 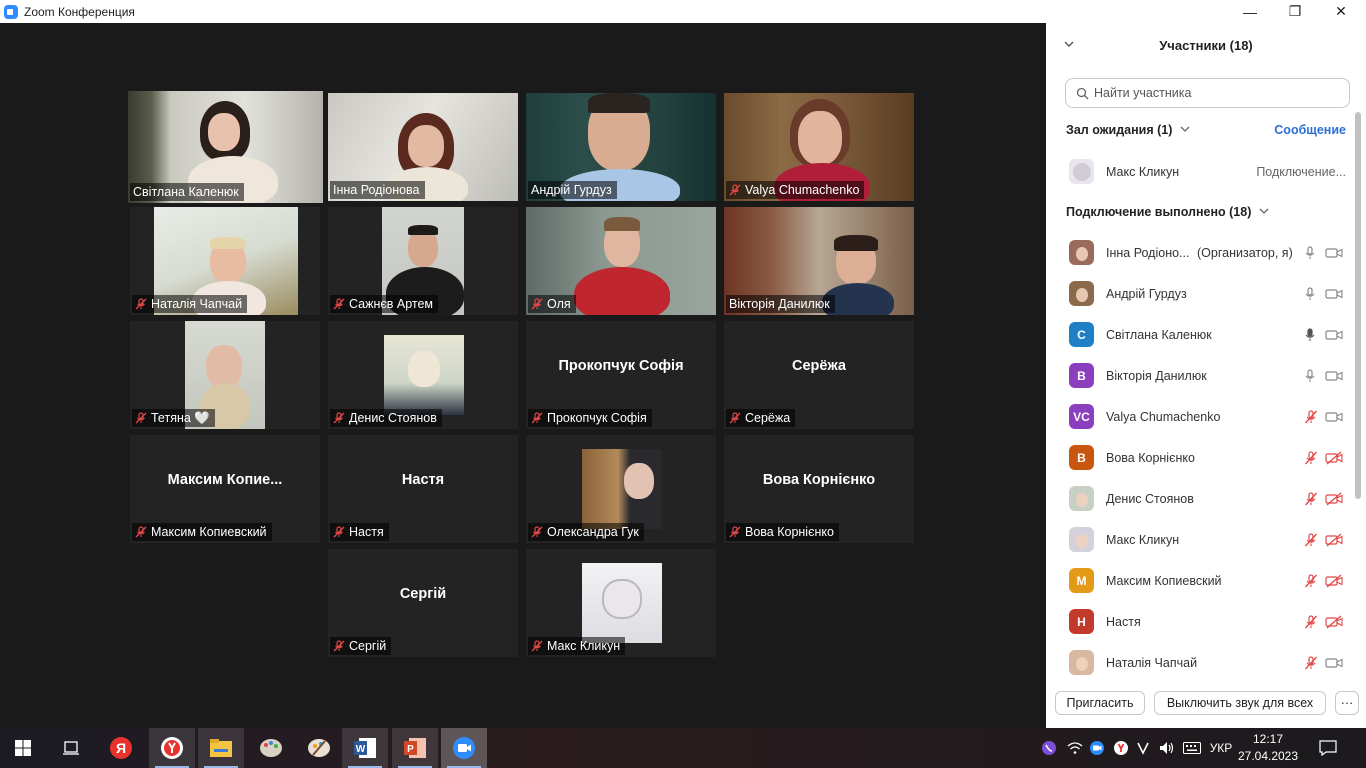 I want to click on svg-text: Я, so click(x=121, y=748).